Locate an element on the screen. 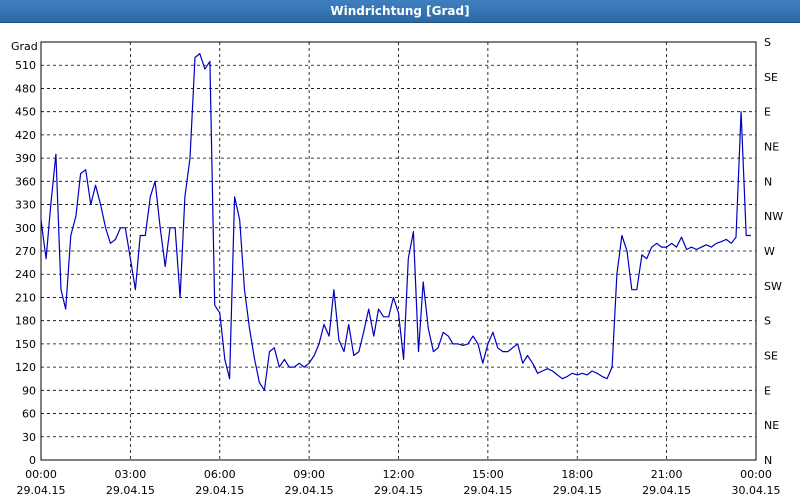 The height and width of the screenshot is (500, 800). y-tick-label: 120 is located at coordinates (25, 367).